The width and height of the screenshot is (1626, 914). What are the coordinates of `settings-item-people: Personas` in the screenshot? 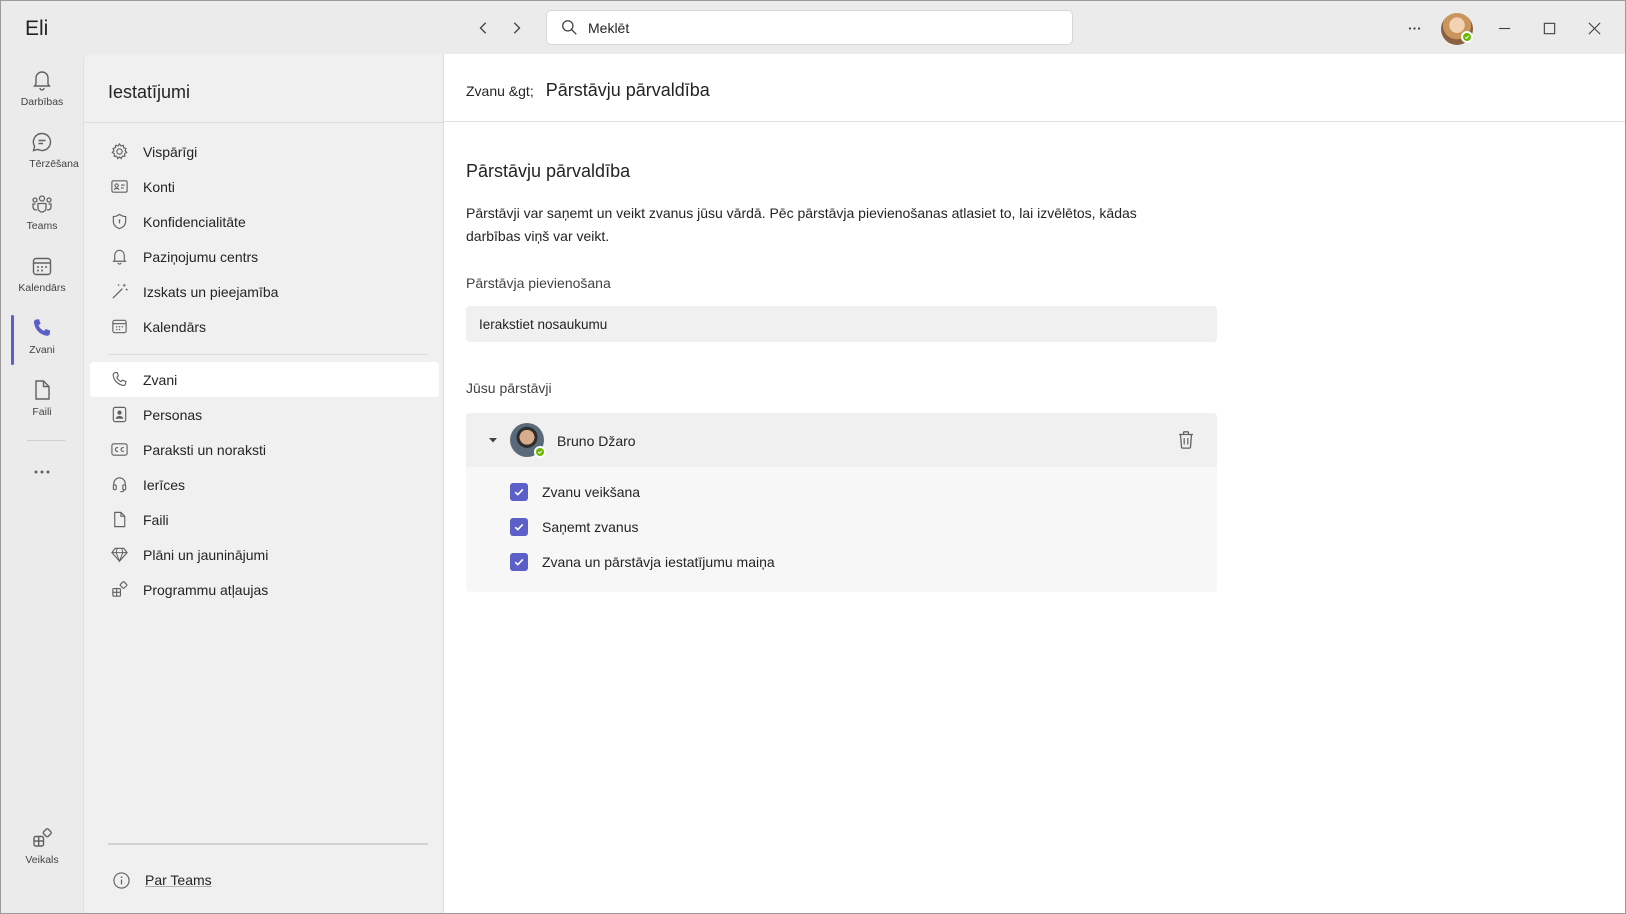 It's located at (264, 414).